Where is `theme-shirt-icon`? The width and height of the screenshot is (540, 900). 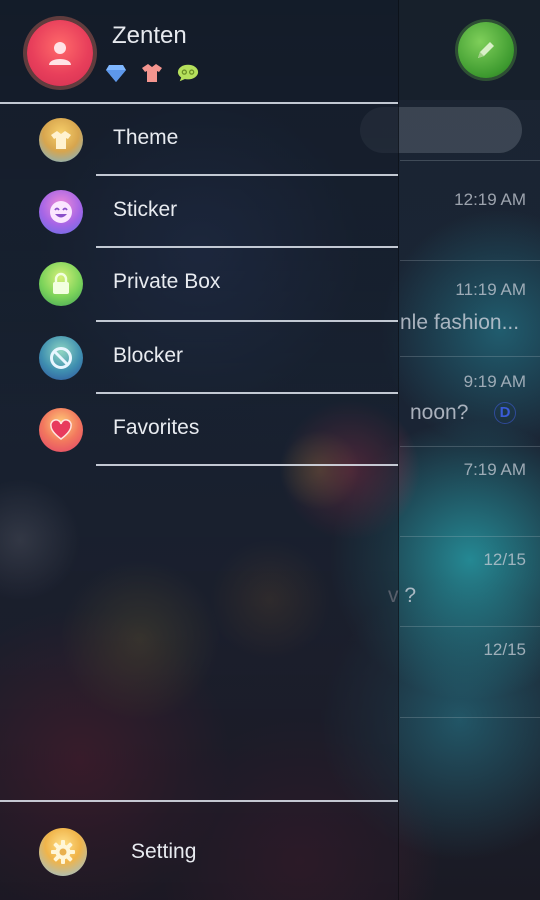
theme-shirt-icon is located at coordinates (61, 140).